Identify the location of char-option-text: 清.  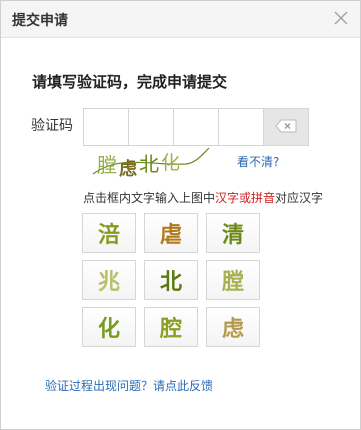
(232, 235).